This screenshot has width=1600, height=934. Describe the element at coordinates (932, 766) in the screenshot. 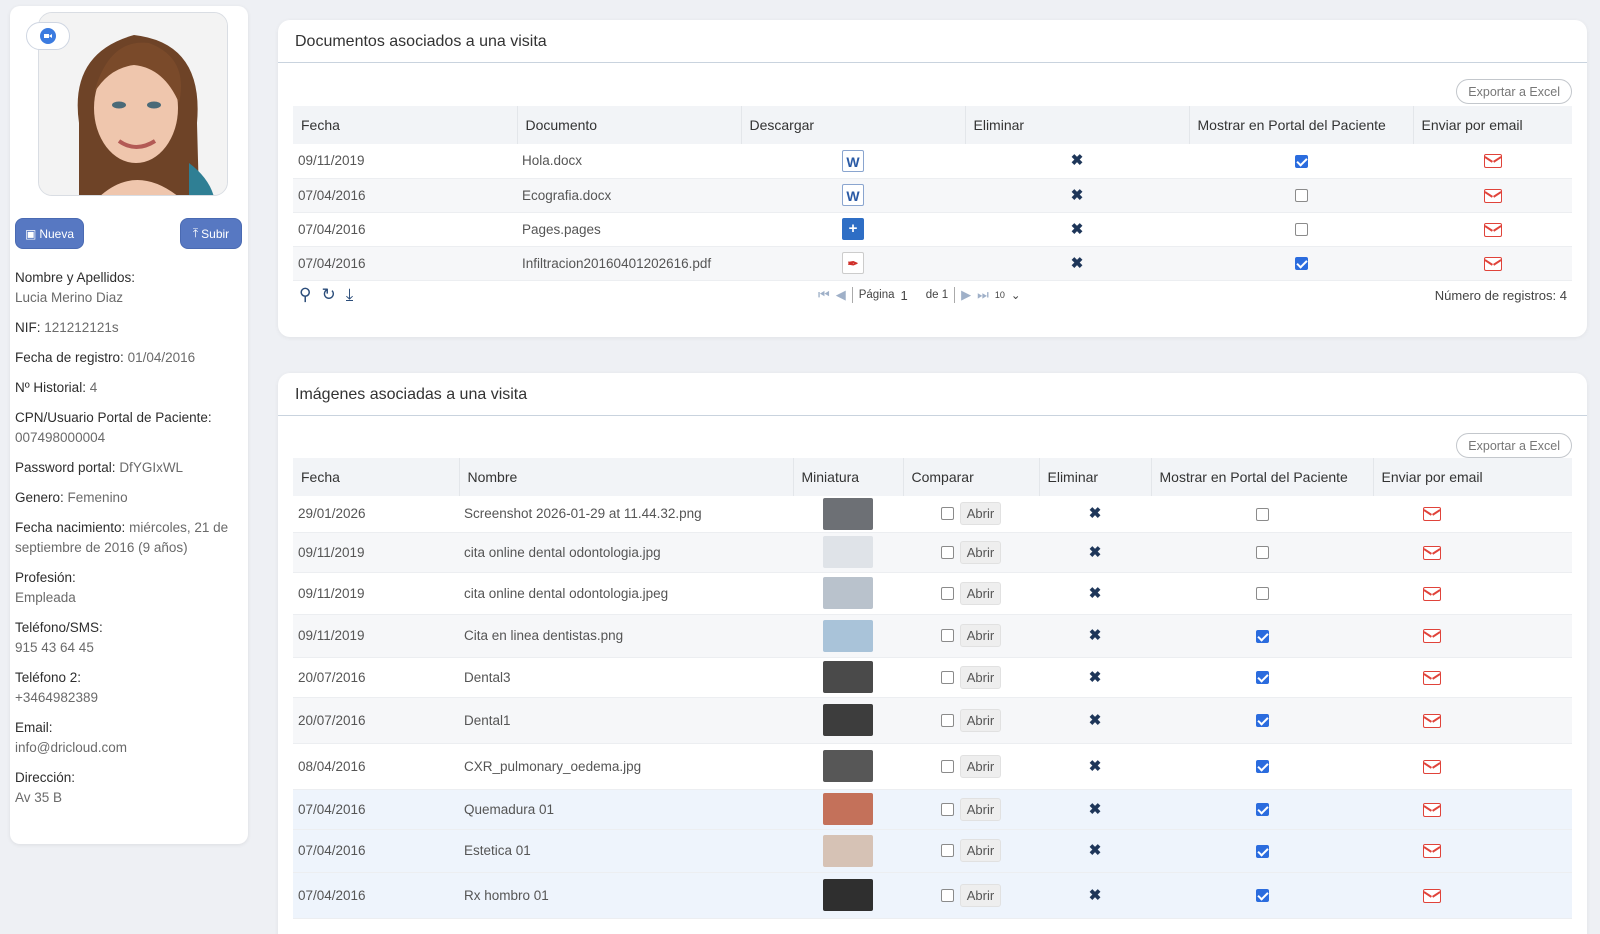

I see `table-row: 08/04/2016 CXR_pulmonary_oedema.jpg Abrir ✖` at that location.